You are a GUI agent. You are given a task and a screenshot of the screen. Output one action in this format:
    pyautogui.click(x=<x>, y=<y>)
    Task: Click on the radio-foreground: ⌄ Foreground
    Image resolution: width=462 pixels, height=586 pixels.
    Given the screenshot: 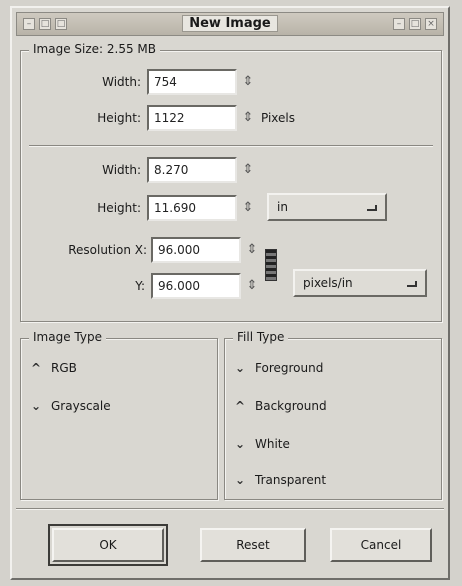 What is the action you would take?
    pyautogui.click(x=279, y=368)
    